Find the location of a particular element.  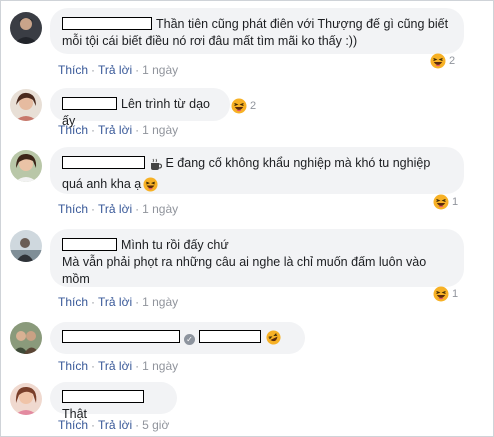

comment-actions: Thích · Trả lời · 5 giờ is located at coordinates (113, 425).